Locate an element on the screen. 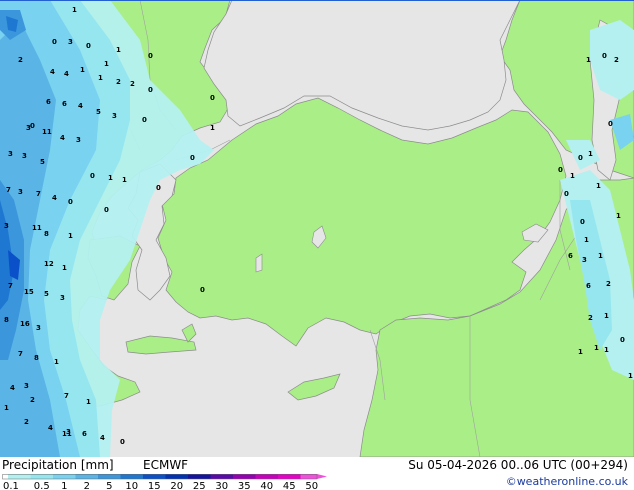 The image size is (634, 490). scale-tick-label: 35 is located at coordinates (244, 485).